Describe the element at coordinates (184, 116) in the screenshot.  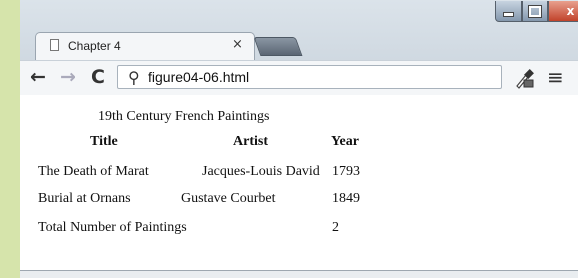
I see `table-caption: 19th Century French Paintings` at that location.